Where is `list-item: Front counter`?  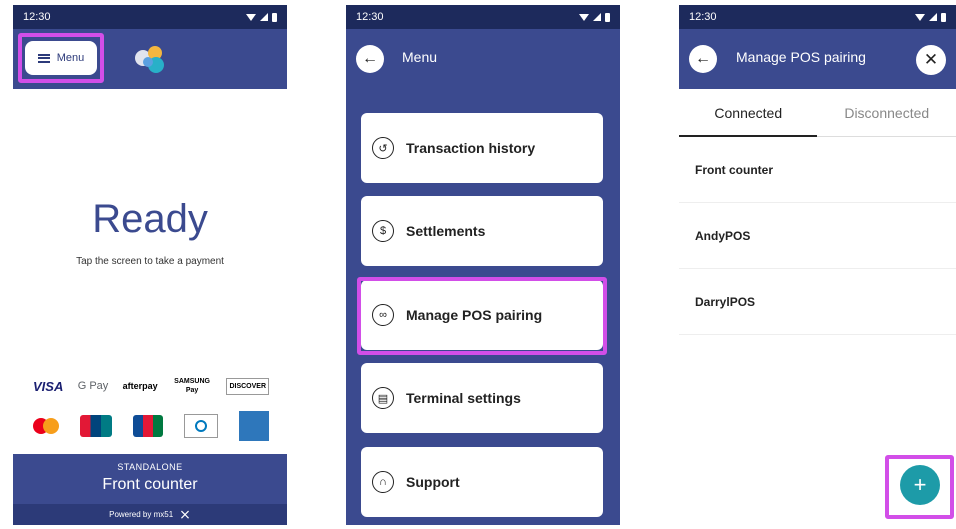
list-item: Front counter is located at coordinates (817, 170).